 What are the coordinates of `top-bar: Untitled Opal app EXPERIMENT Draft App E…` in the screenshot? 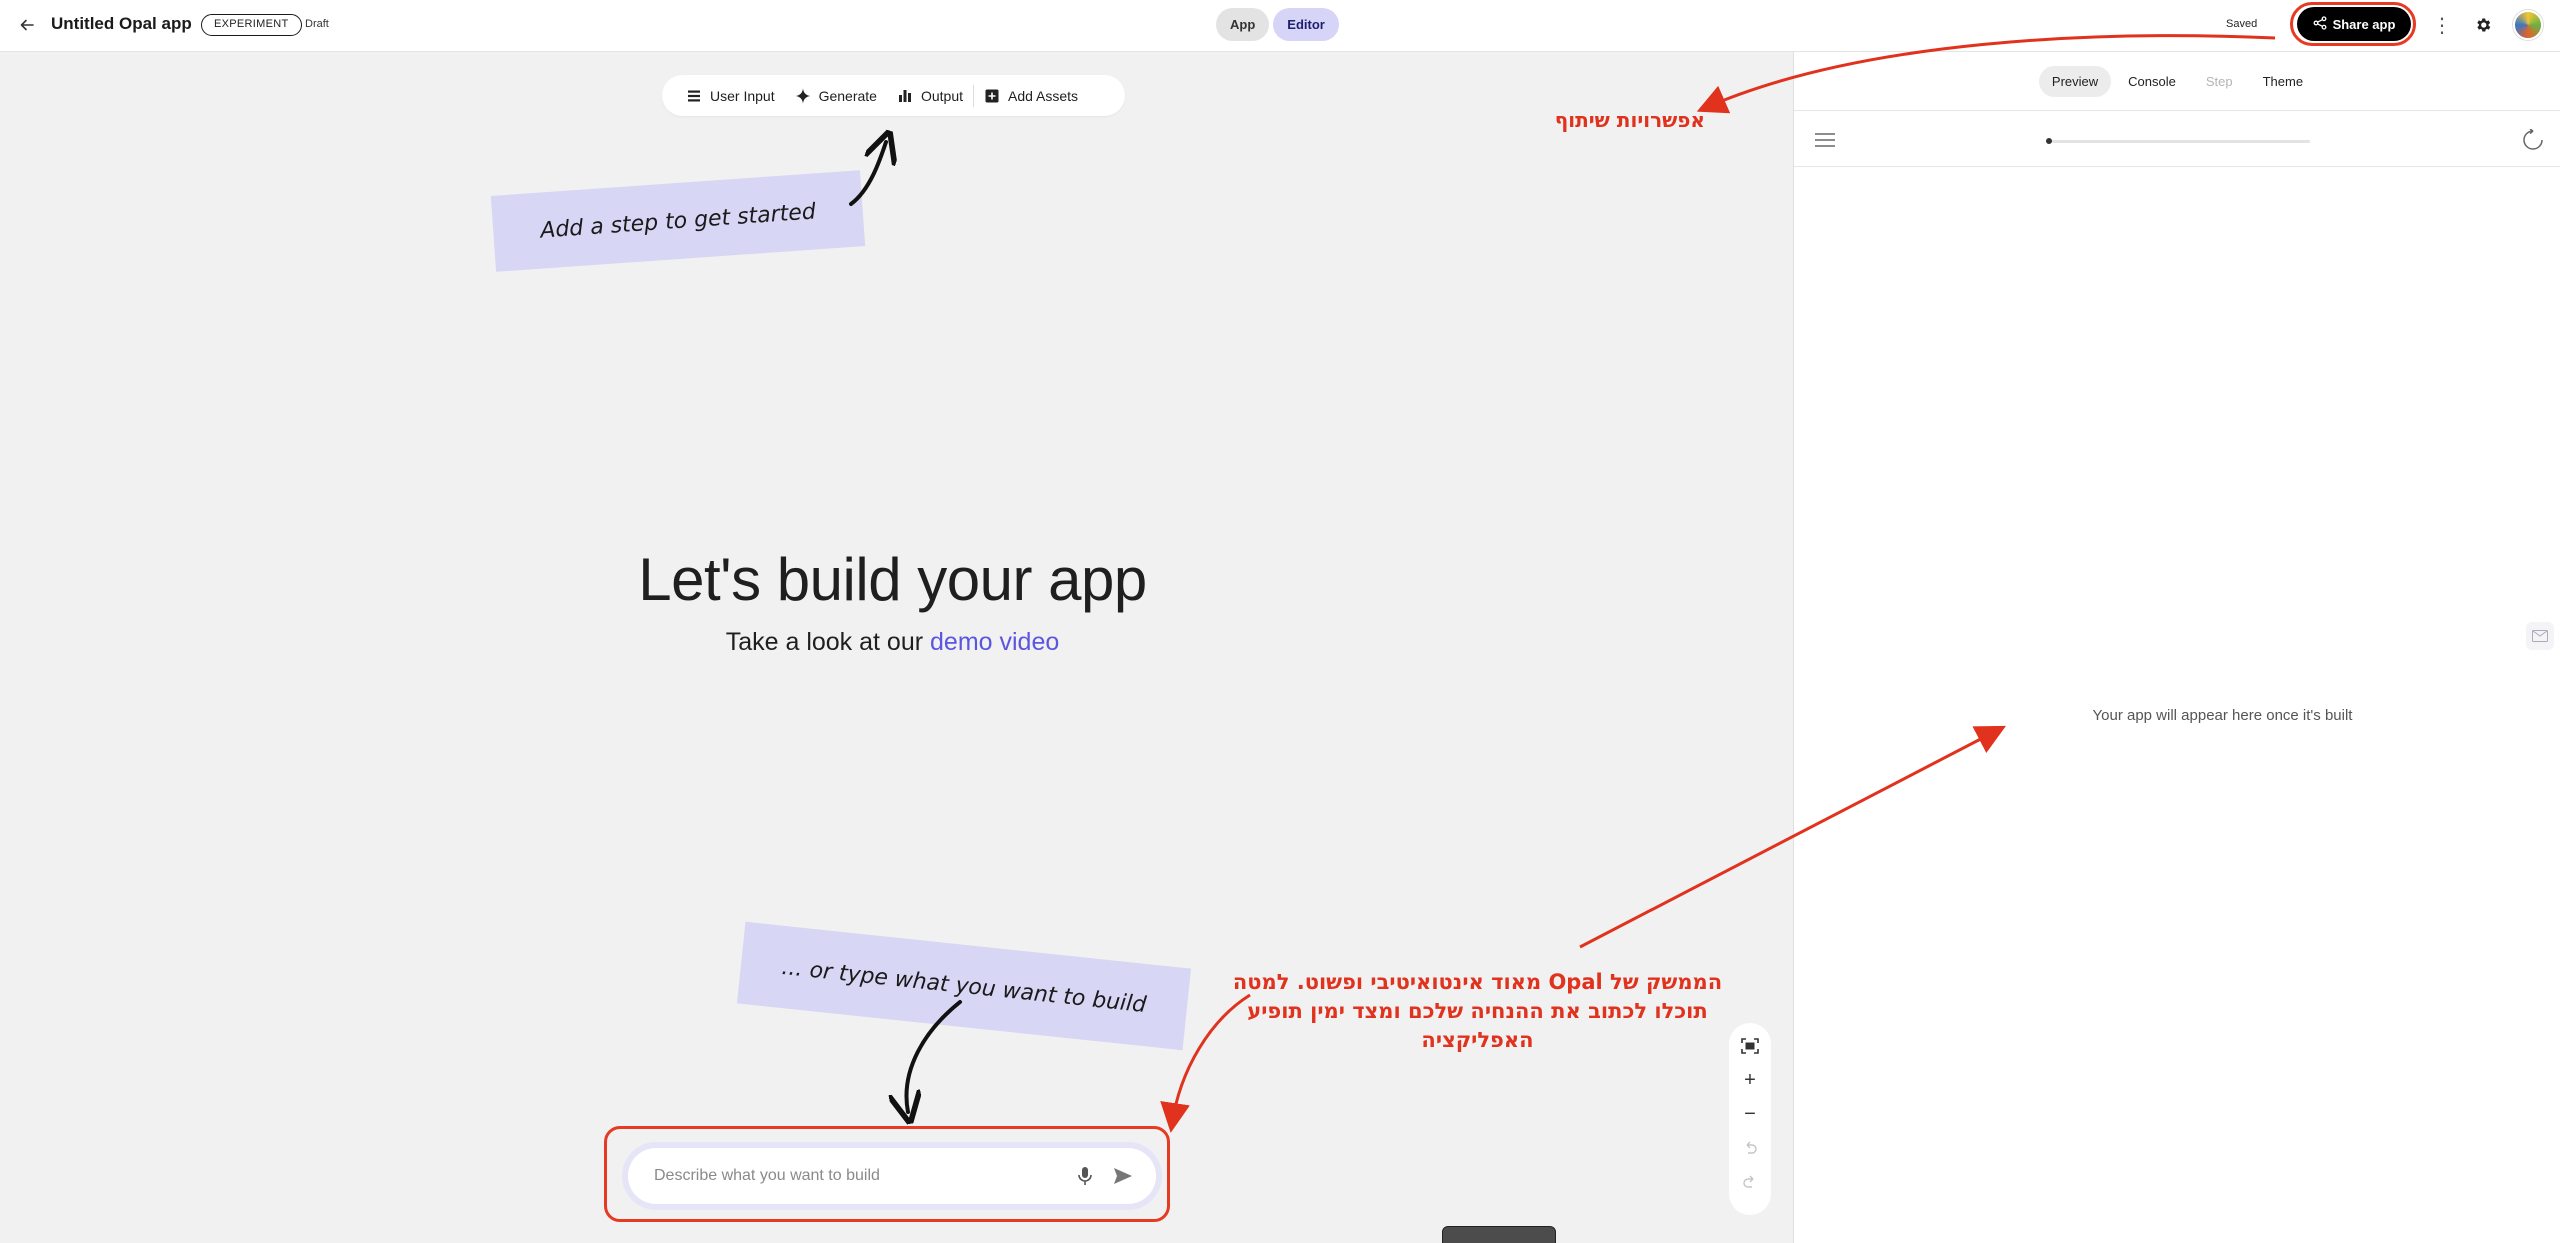 It's located at (1280, 26).